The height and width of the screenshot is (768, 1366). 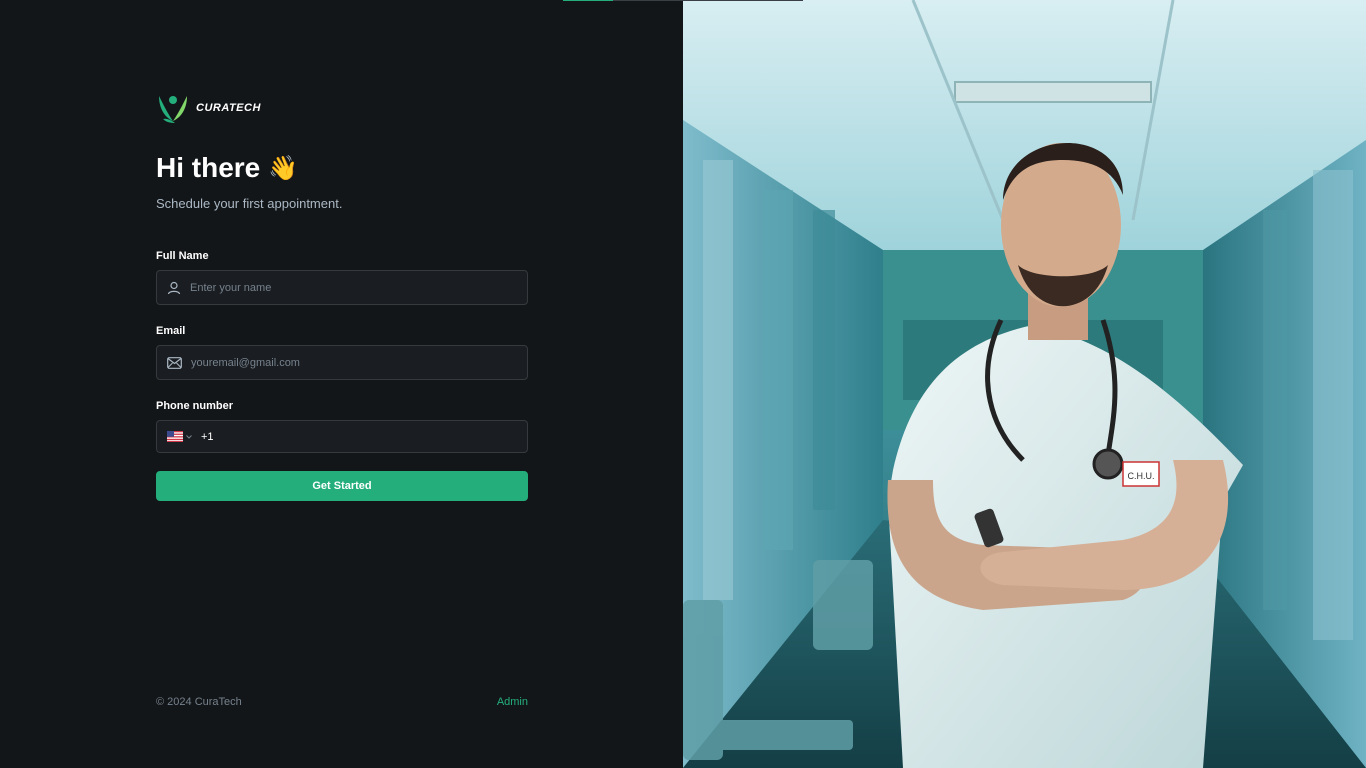 I want to click on email-field: Email, so click(x=342, y=352).